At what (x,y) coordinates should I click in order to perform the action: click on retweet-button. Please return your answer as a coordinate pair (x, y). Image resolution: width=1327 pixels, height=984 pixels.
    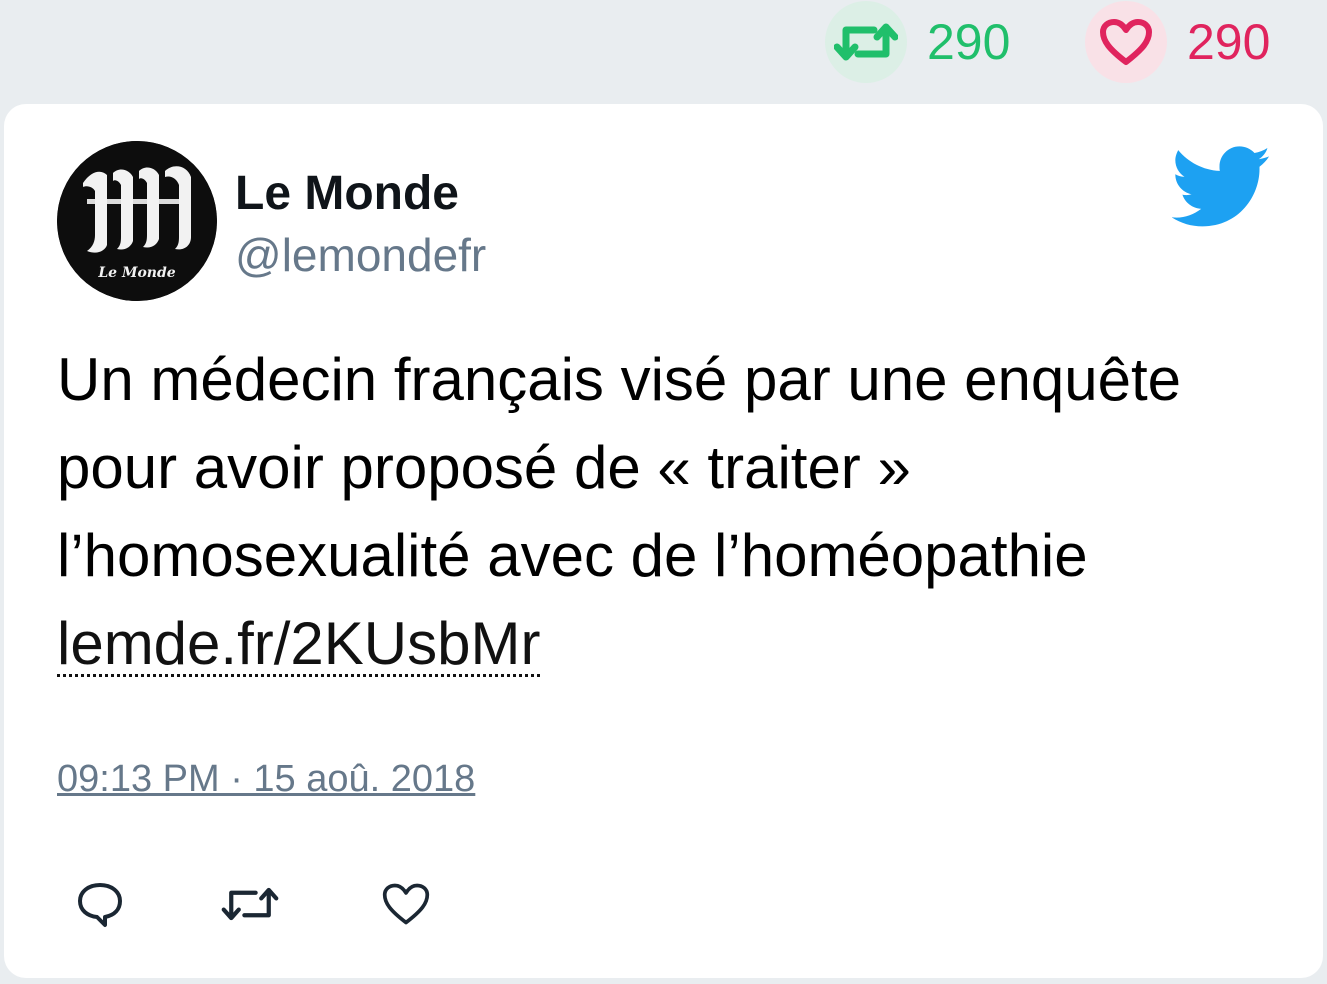
    Looking at the image, I should click on (250, 904).